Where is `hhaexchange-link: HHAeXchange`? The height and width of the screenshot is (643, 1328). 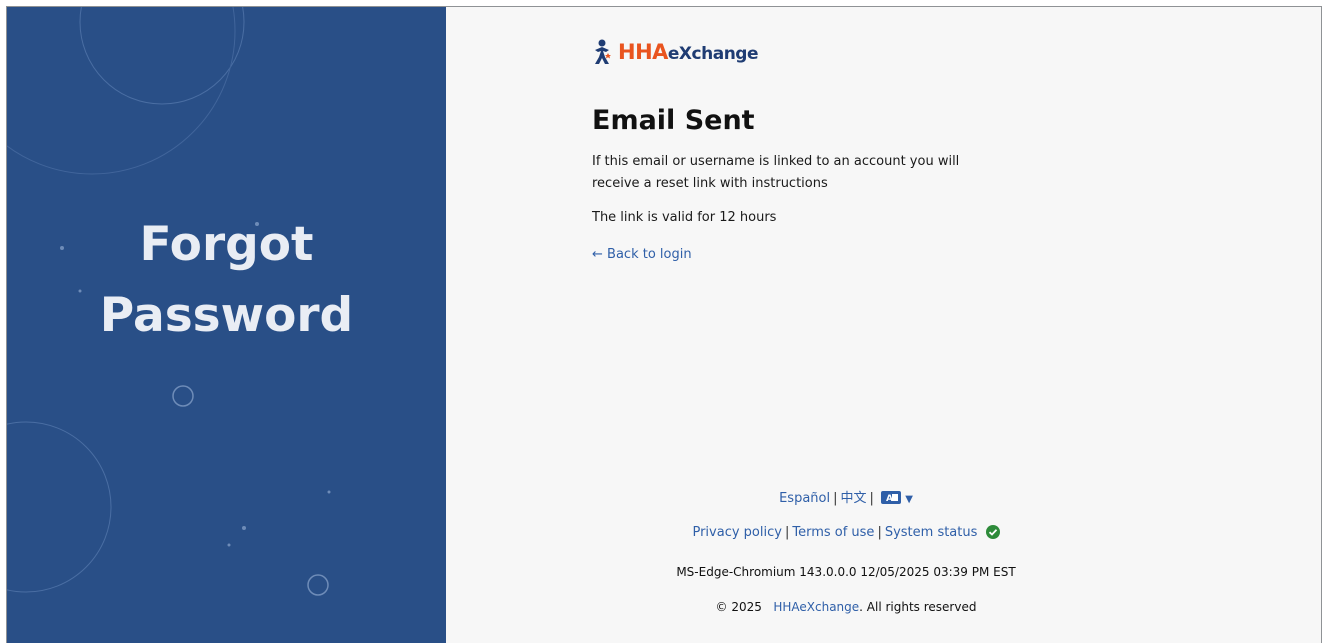
hhaexchange-link: HHAeXchange is located at coordinates (816, 607).